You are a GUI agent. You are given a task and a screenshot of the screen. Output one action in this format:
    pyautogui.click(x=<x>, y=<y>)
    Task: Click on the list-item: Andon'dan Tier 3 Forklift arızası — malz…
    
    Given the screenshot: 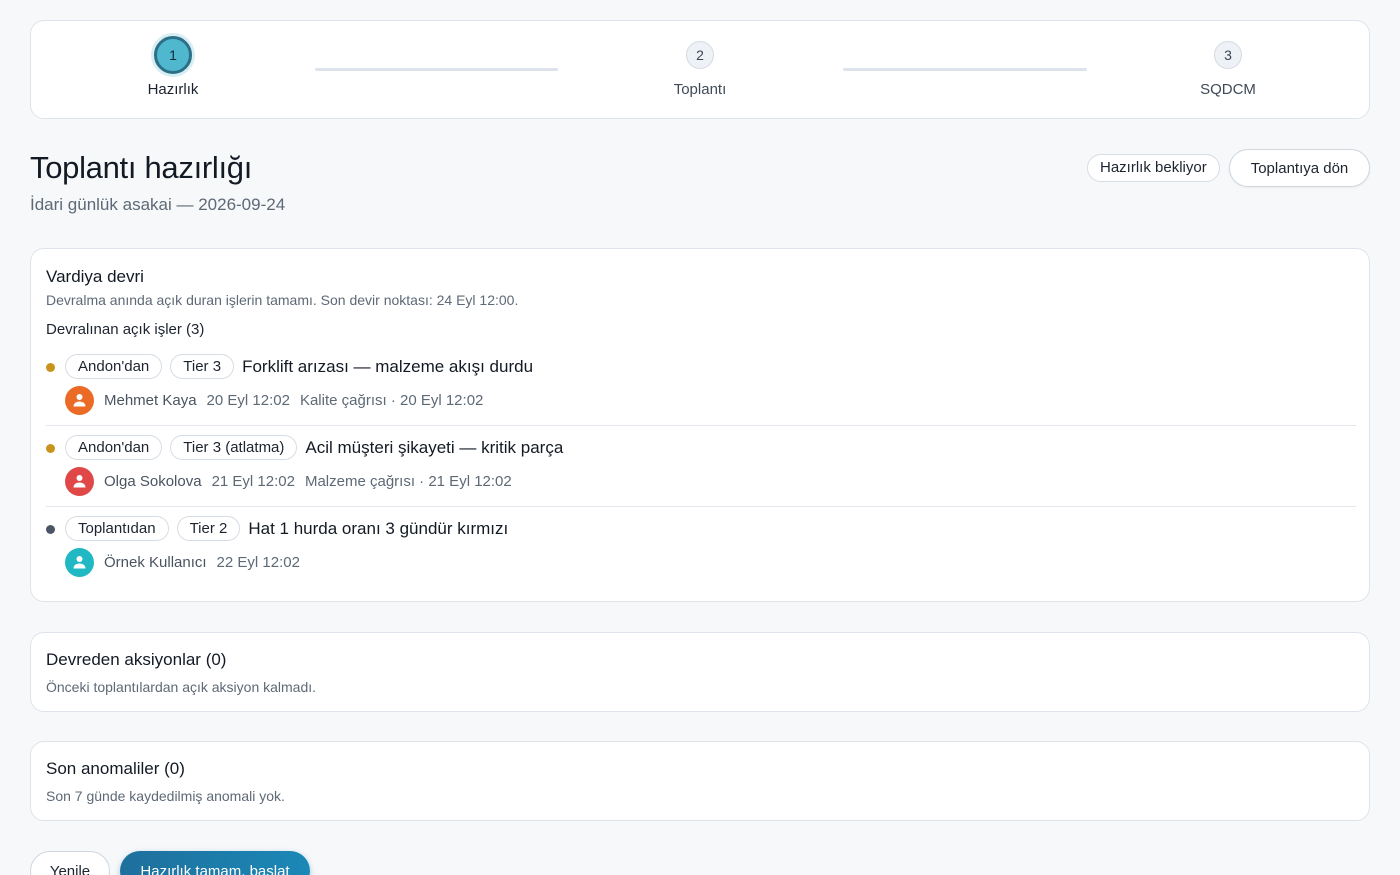 What is the action you would take?
    pyautogui.click(x=701, y=390)
    